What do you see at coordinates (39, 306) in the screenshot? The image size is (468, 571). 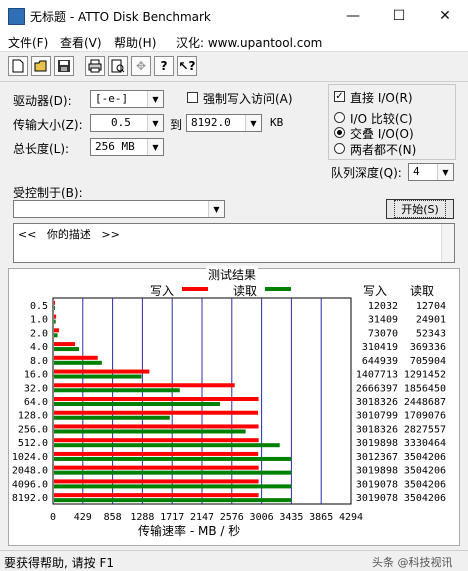 I see `row-size-label: 0.5` at bounding box center [39, 306].